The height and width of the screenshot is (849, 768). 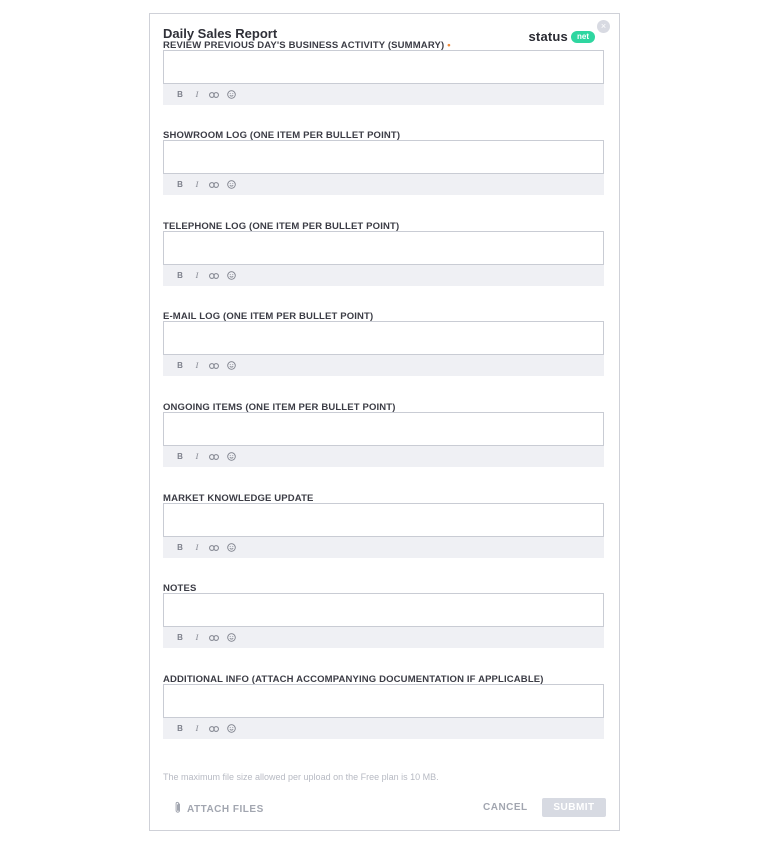 I want to click on additional-info-input, so click(x=383, y=701).